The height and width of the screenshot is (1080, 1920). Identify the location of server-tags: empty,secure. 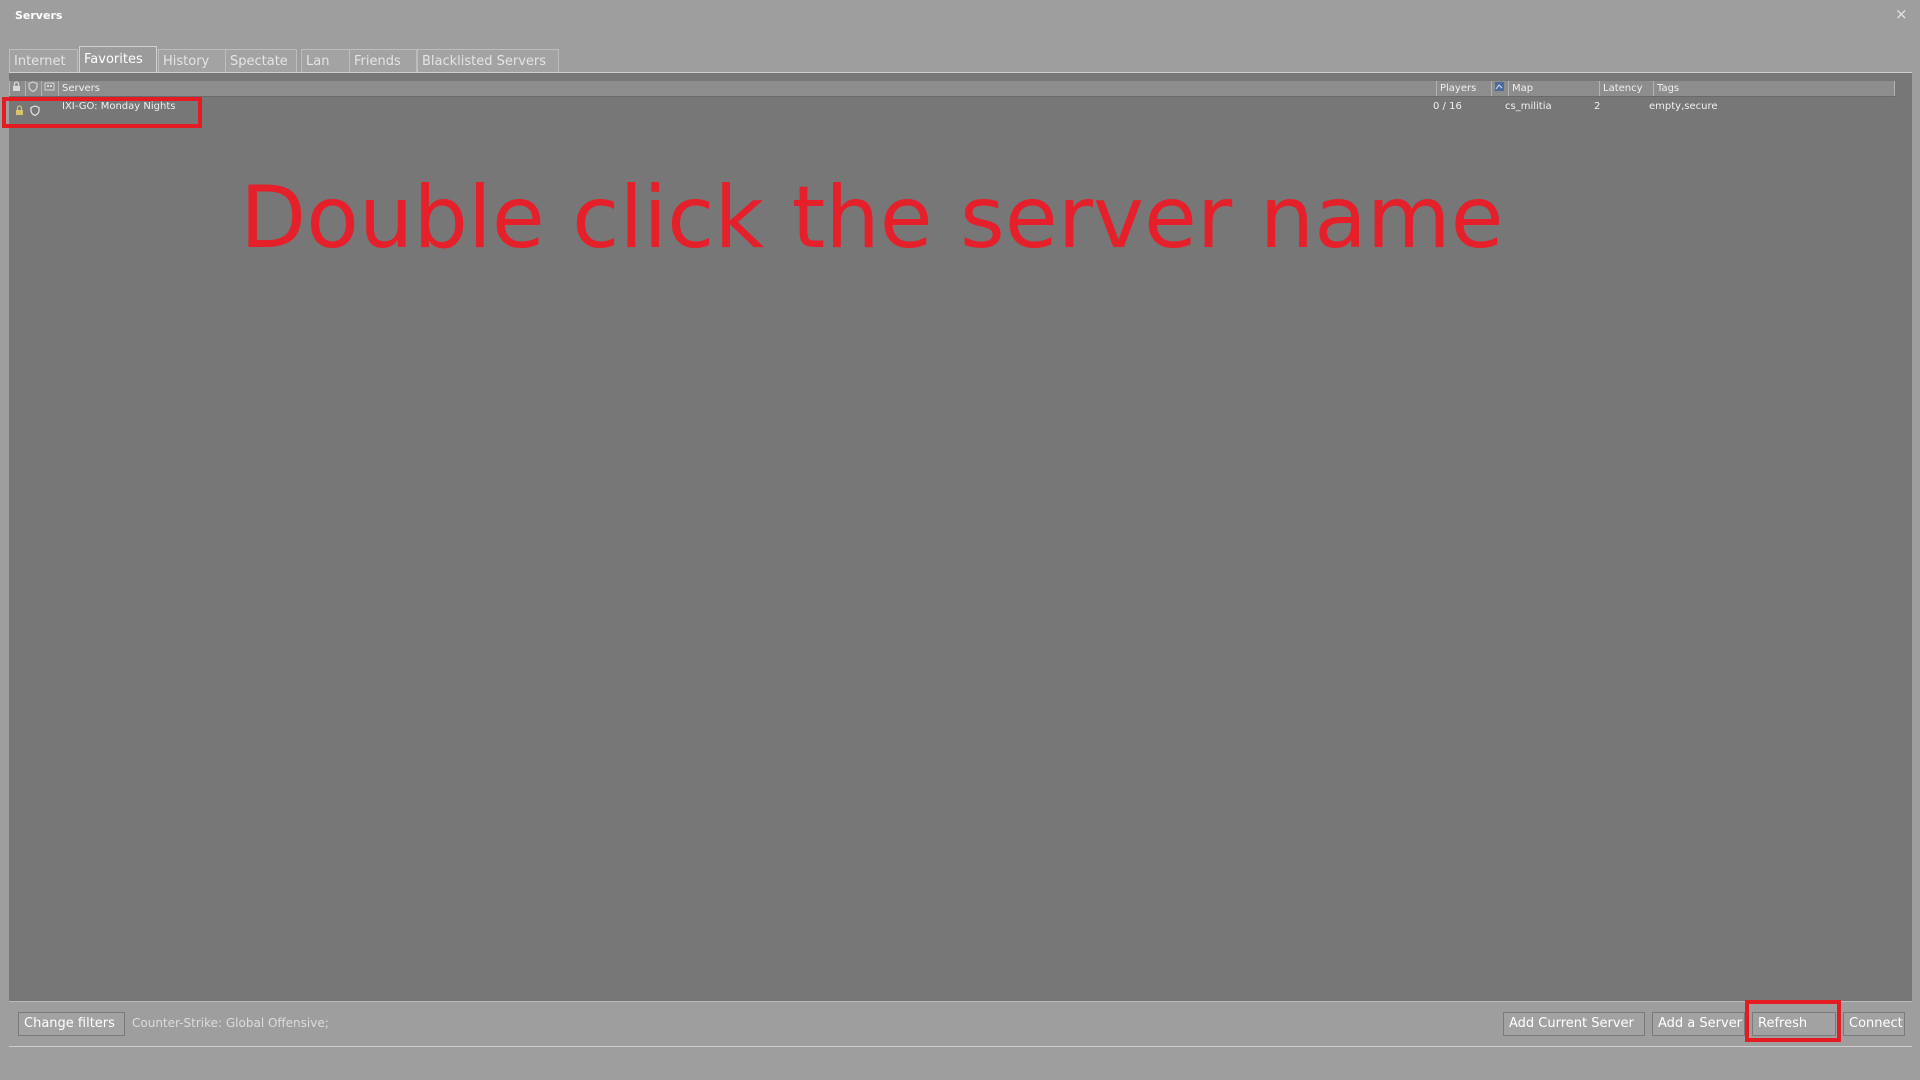
(1683, 106).